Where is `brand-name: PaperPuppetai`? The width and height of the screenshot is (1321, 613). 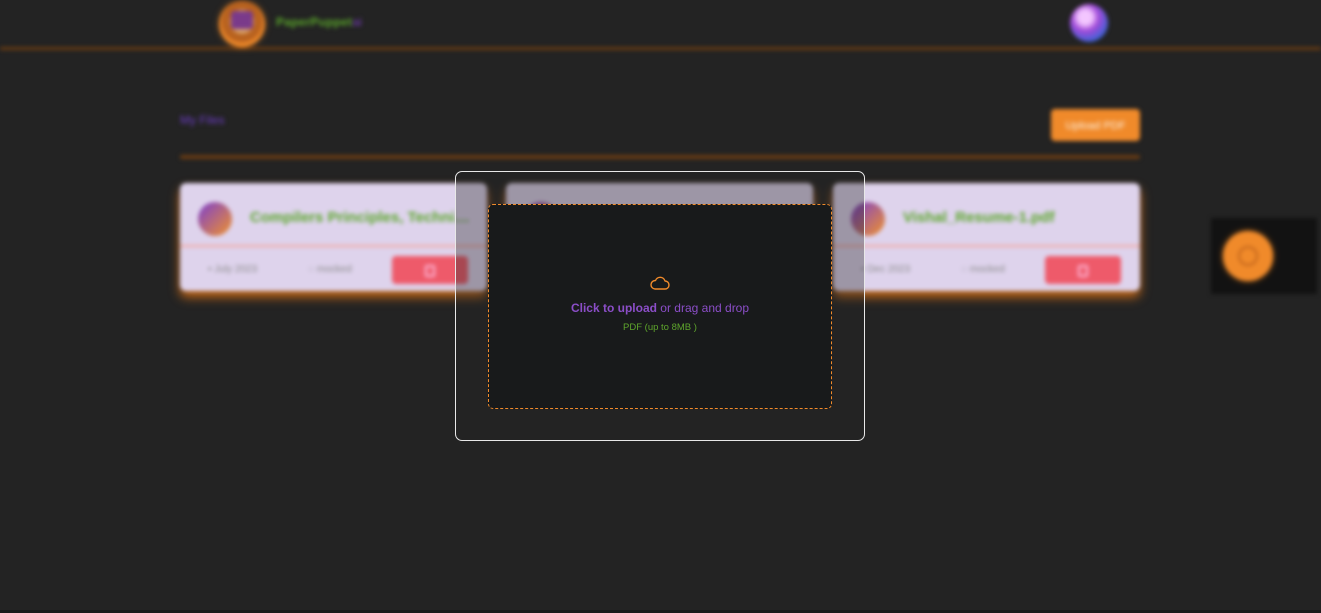
brand-name: PaperPuppetai is located at coordinates (319, 22).